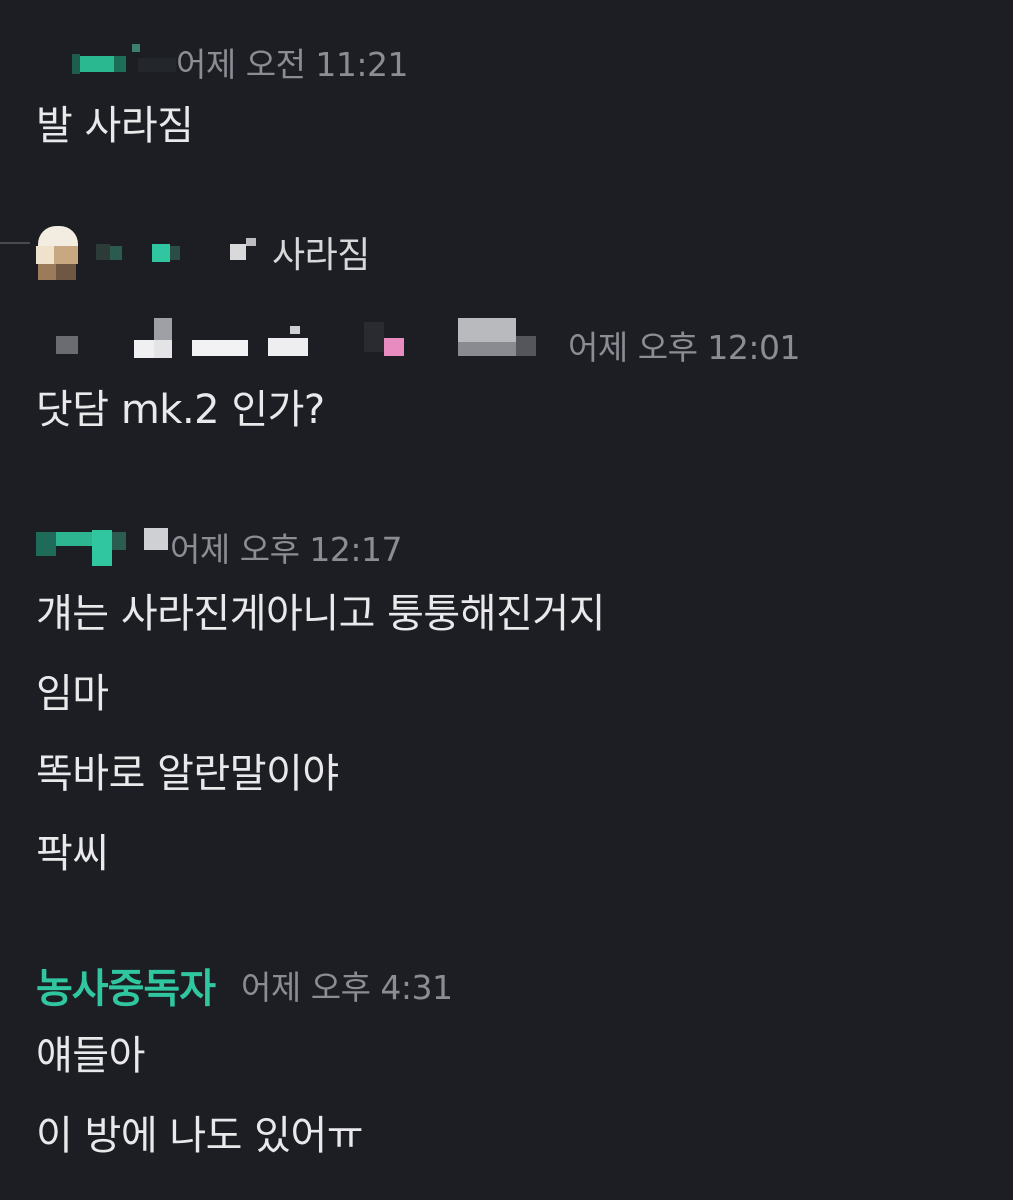 The image size is (1013, 1200). Describe the element at coordinates (115, 126) in the screenshot. I see `message-text: 발 사라짐` at that location.